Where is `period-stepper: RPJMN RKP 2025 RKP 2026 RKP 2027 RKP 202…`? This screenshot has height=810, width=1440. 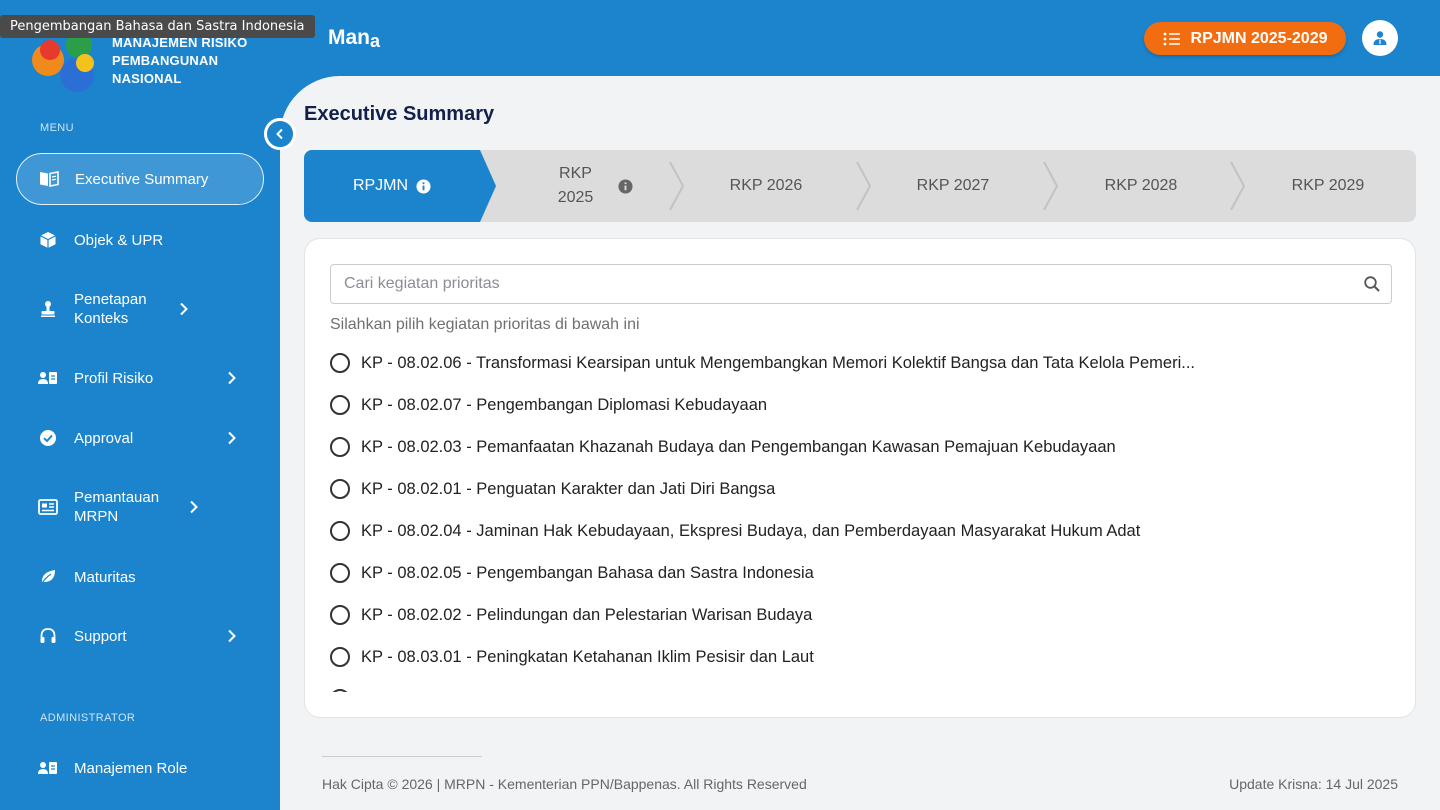 period-stepper: RPJMN RKP 2025 RKP 2026 RKP 2027 RKP 202… is located at coordinates (860, 186).